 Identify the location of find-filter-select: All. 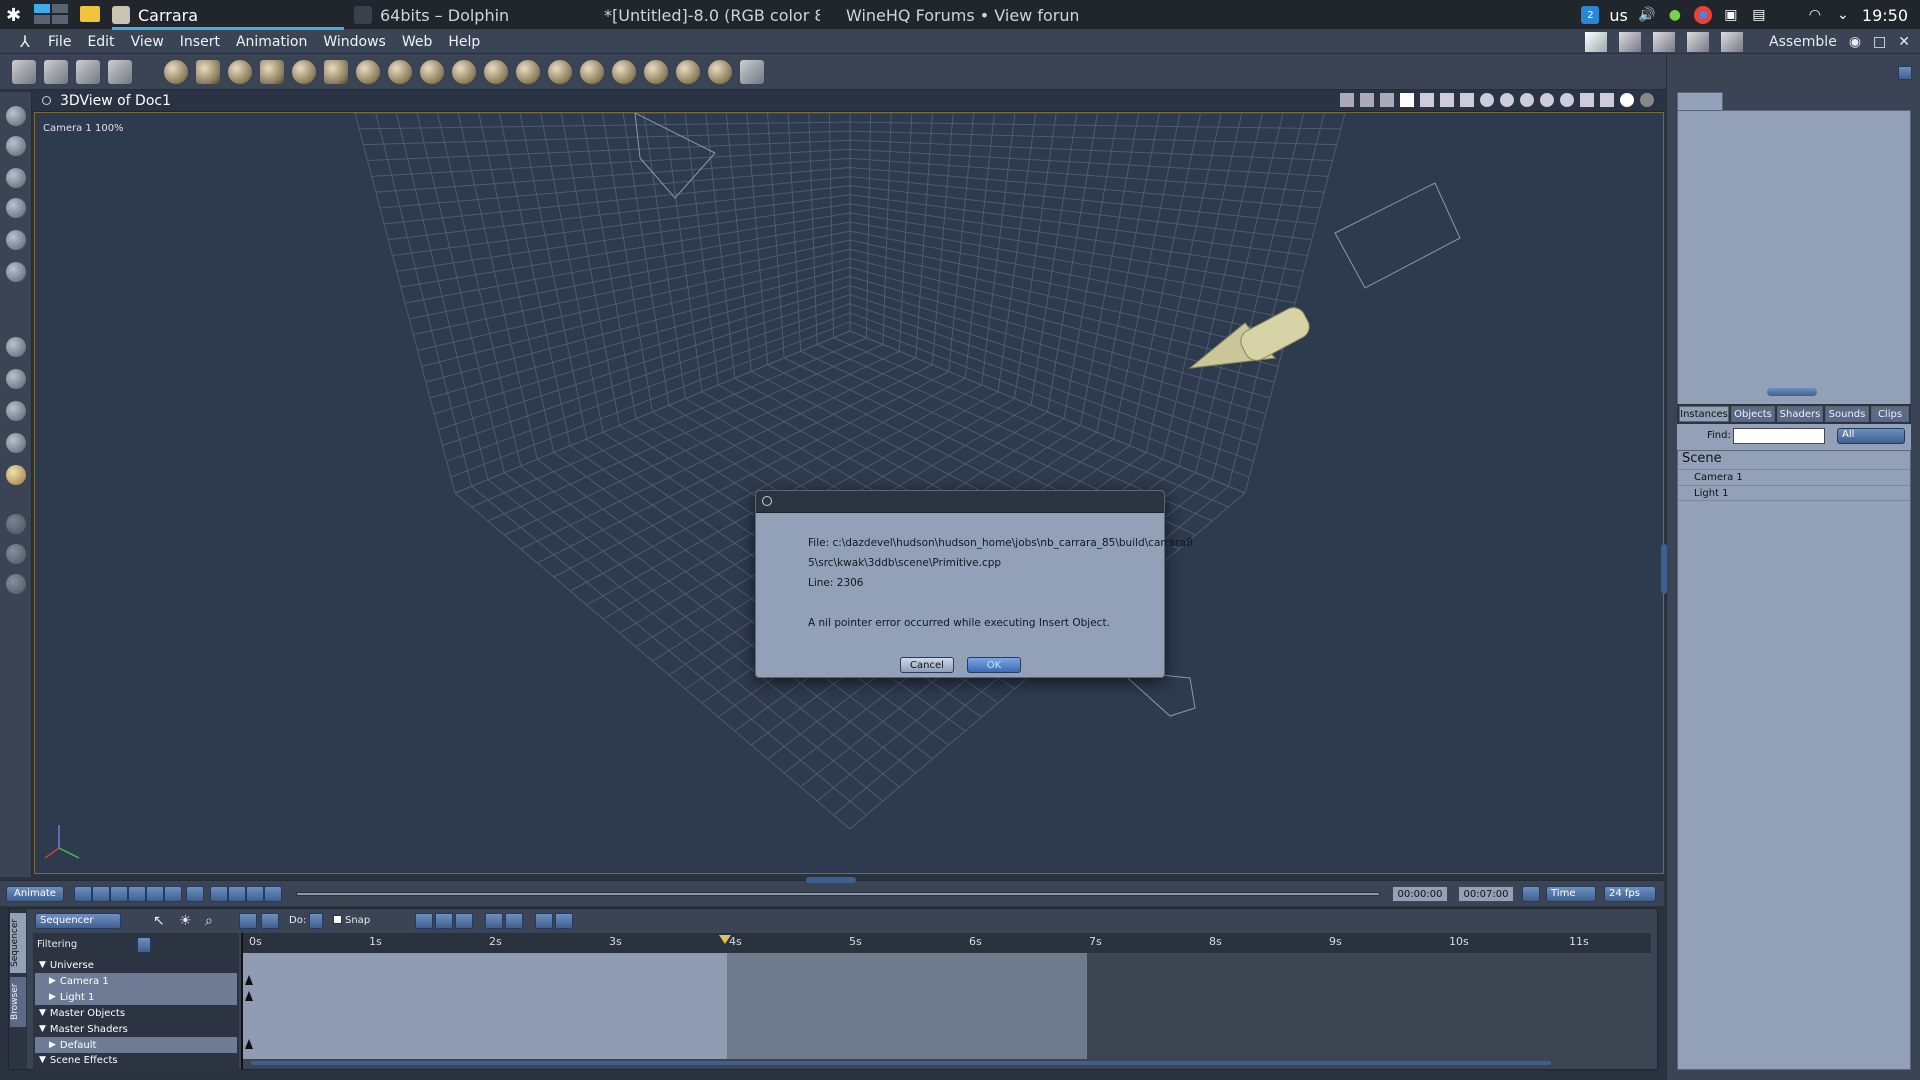
(1871, 436).